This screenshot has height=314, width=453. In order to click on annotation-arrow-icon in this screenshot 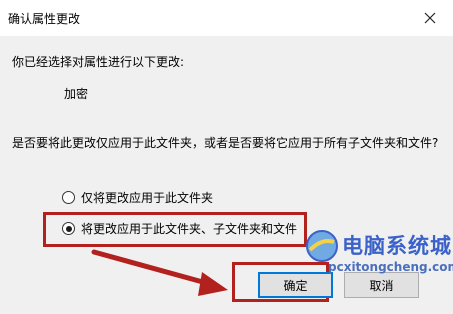, I will do `click(159, 272)`.